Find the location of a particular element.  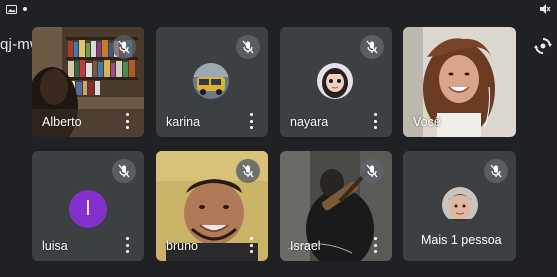

participant-name: nayara is located at coordinates (309, 122).